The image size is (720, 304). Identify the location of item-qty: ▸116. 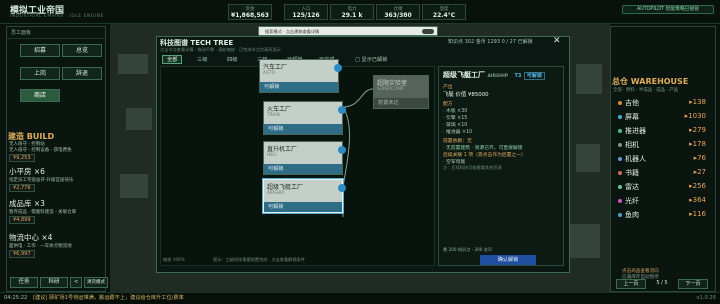
(697, 214).